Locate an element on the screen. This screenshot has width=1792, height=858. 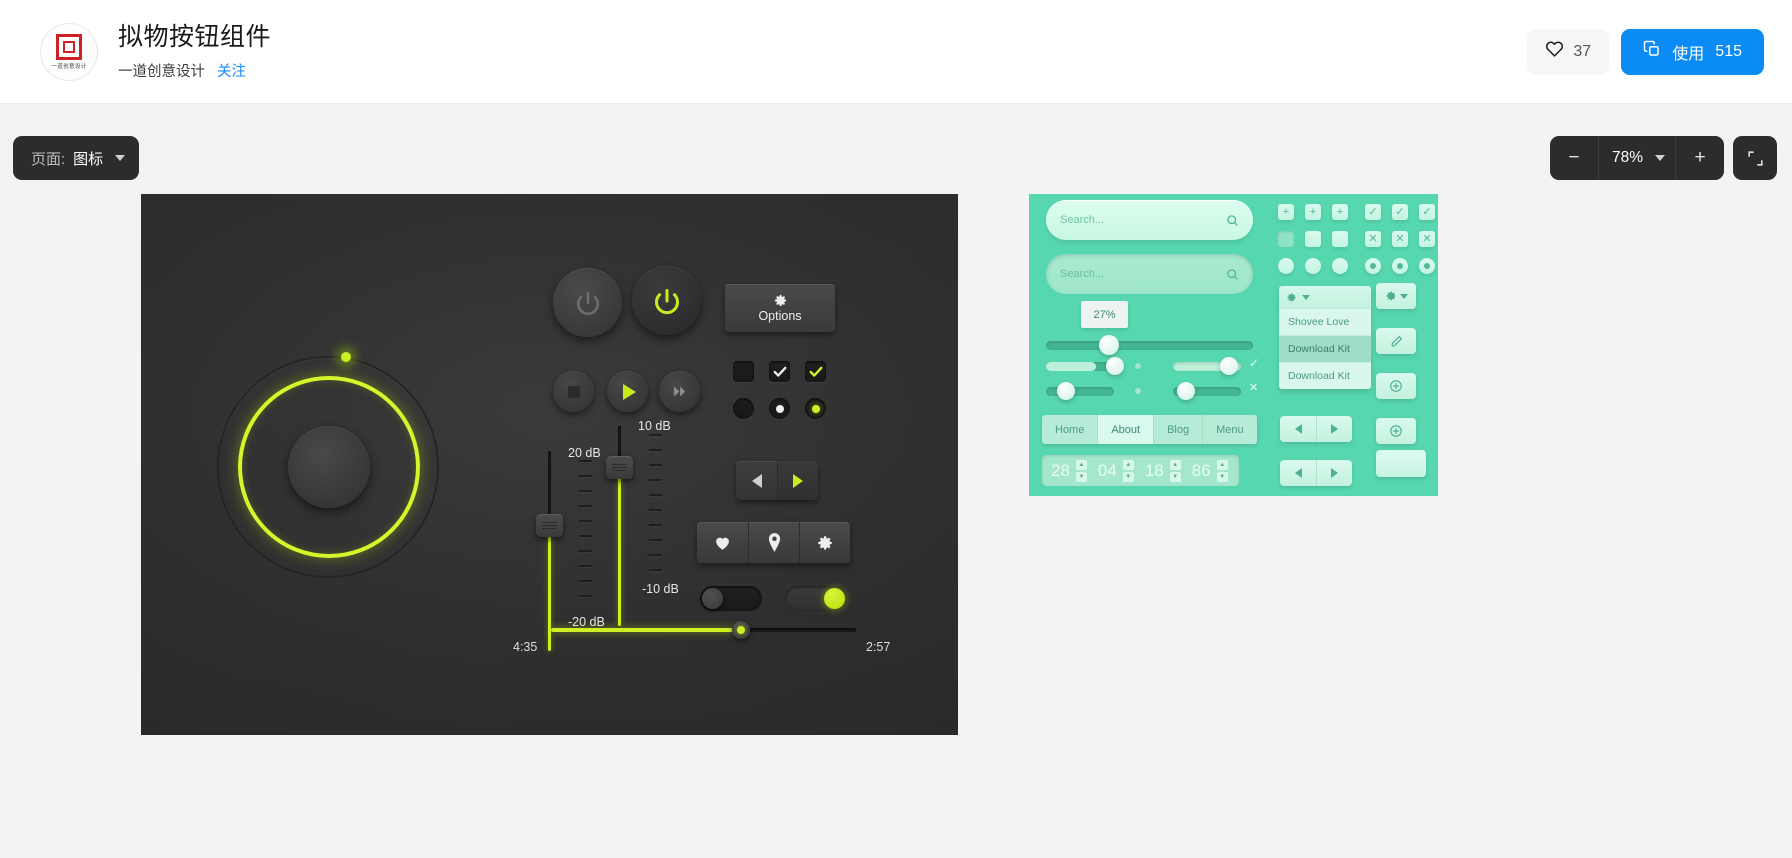
checkbox-3: ✓ is located at coordinates (1427, 212).